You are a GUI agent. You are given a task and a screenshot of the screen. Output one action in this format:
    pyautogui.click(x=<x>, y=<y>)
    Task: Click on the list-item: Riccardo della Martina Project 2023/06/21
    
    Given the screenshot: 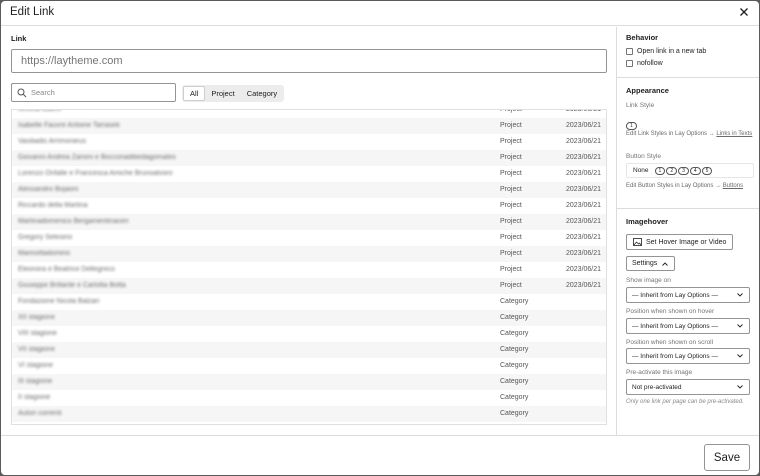 What is the action you would take?
    pyautogui.click(x=309, y=206)
    